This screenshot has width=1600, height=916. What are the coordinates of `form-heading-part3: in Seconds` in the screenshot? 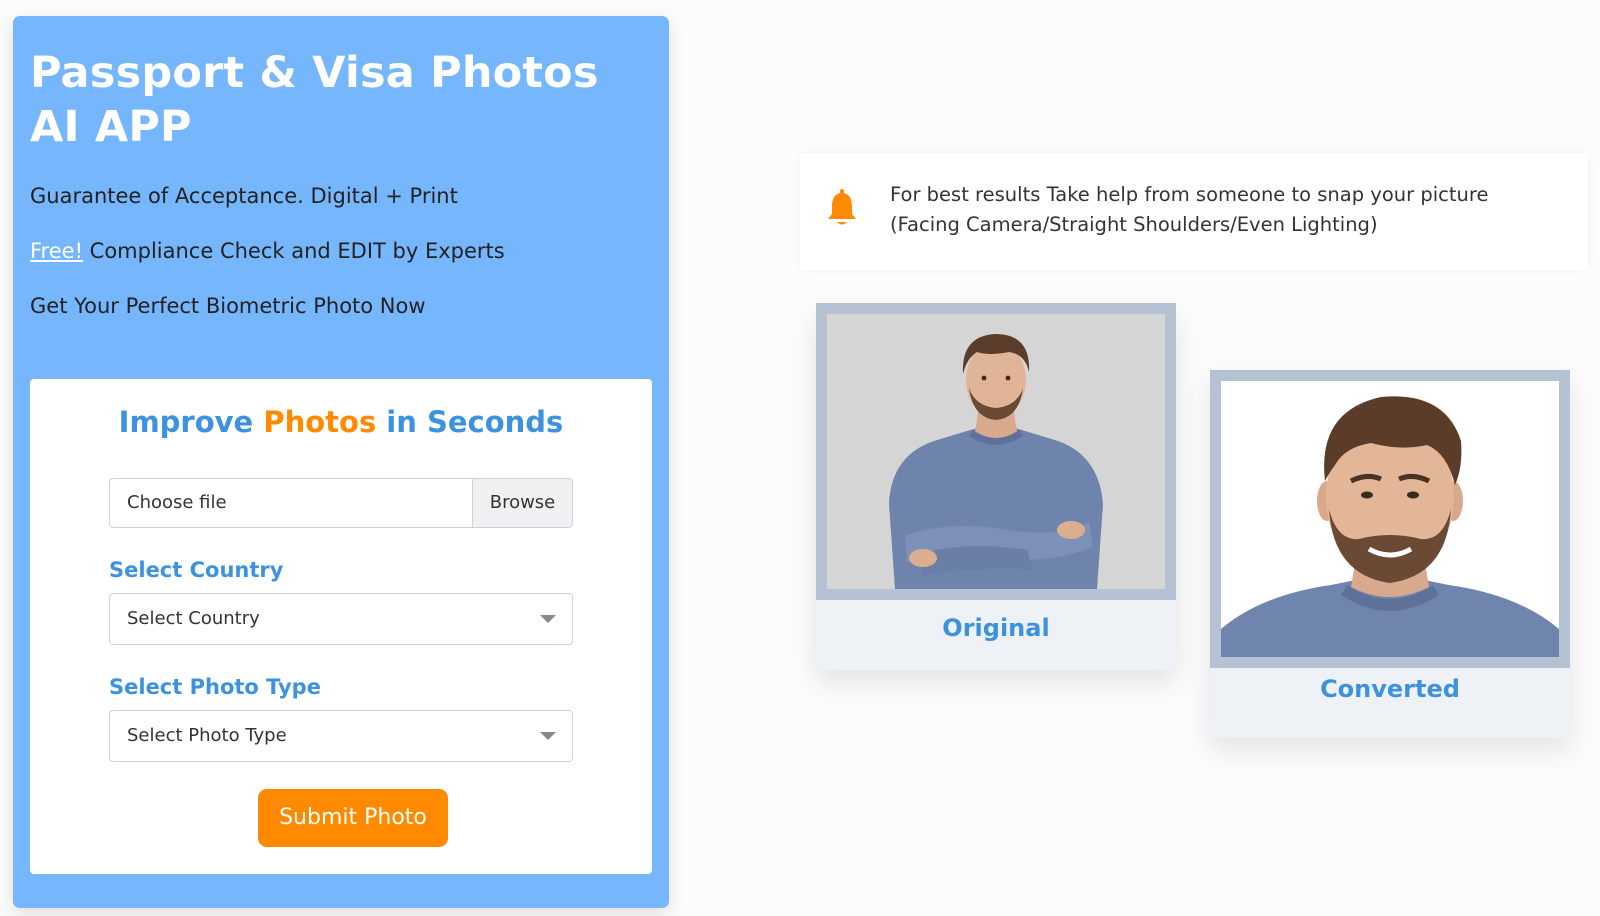 It's located at (470, 422).